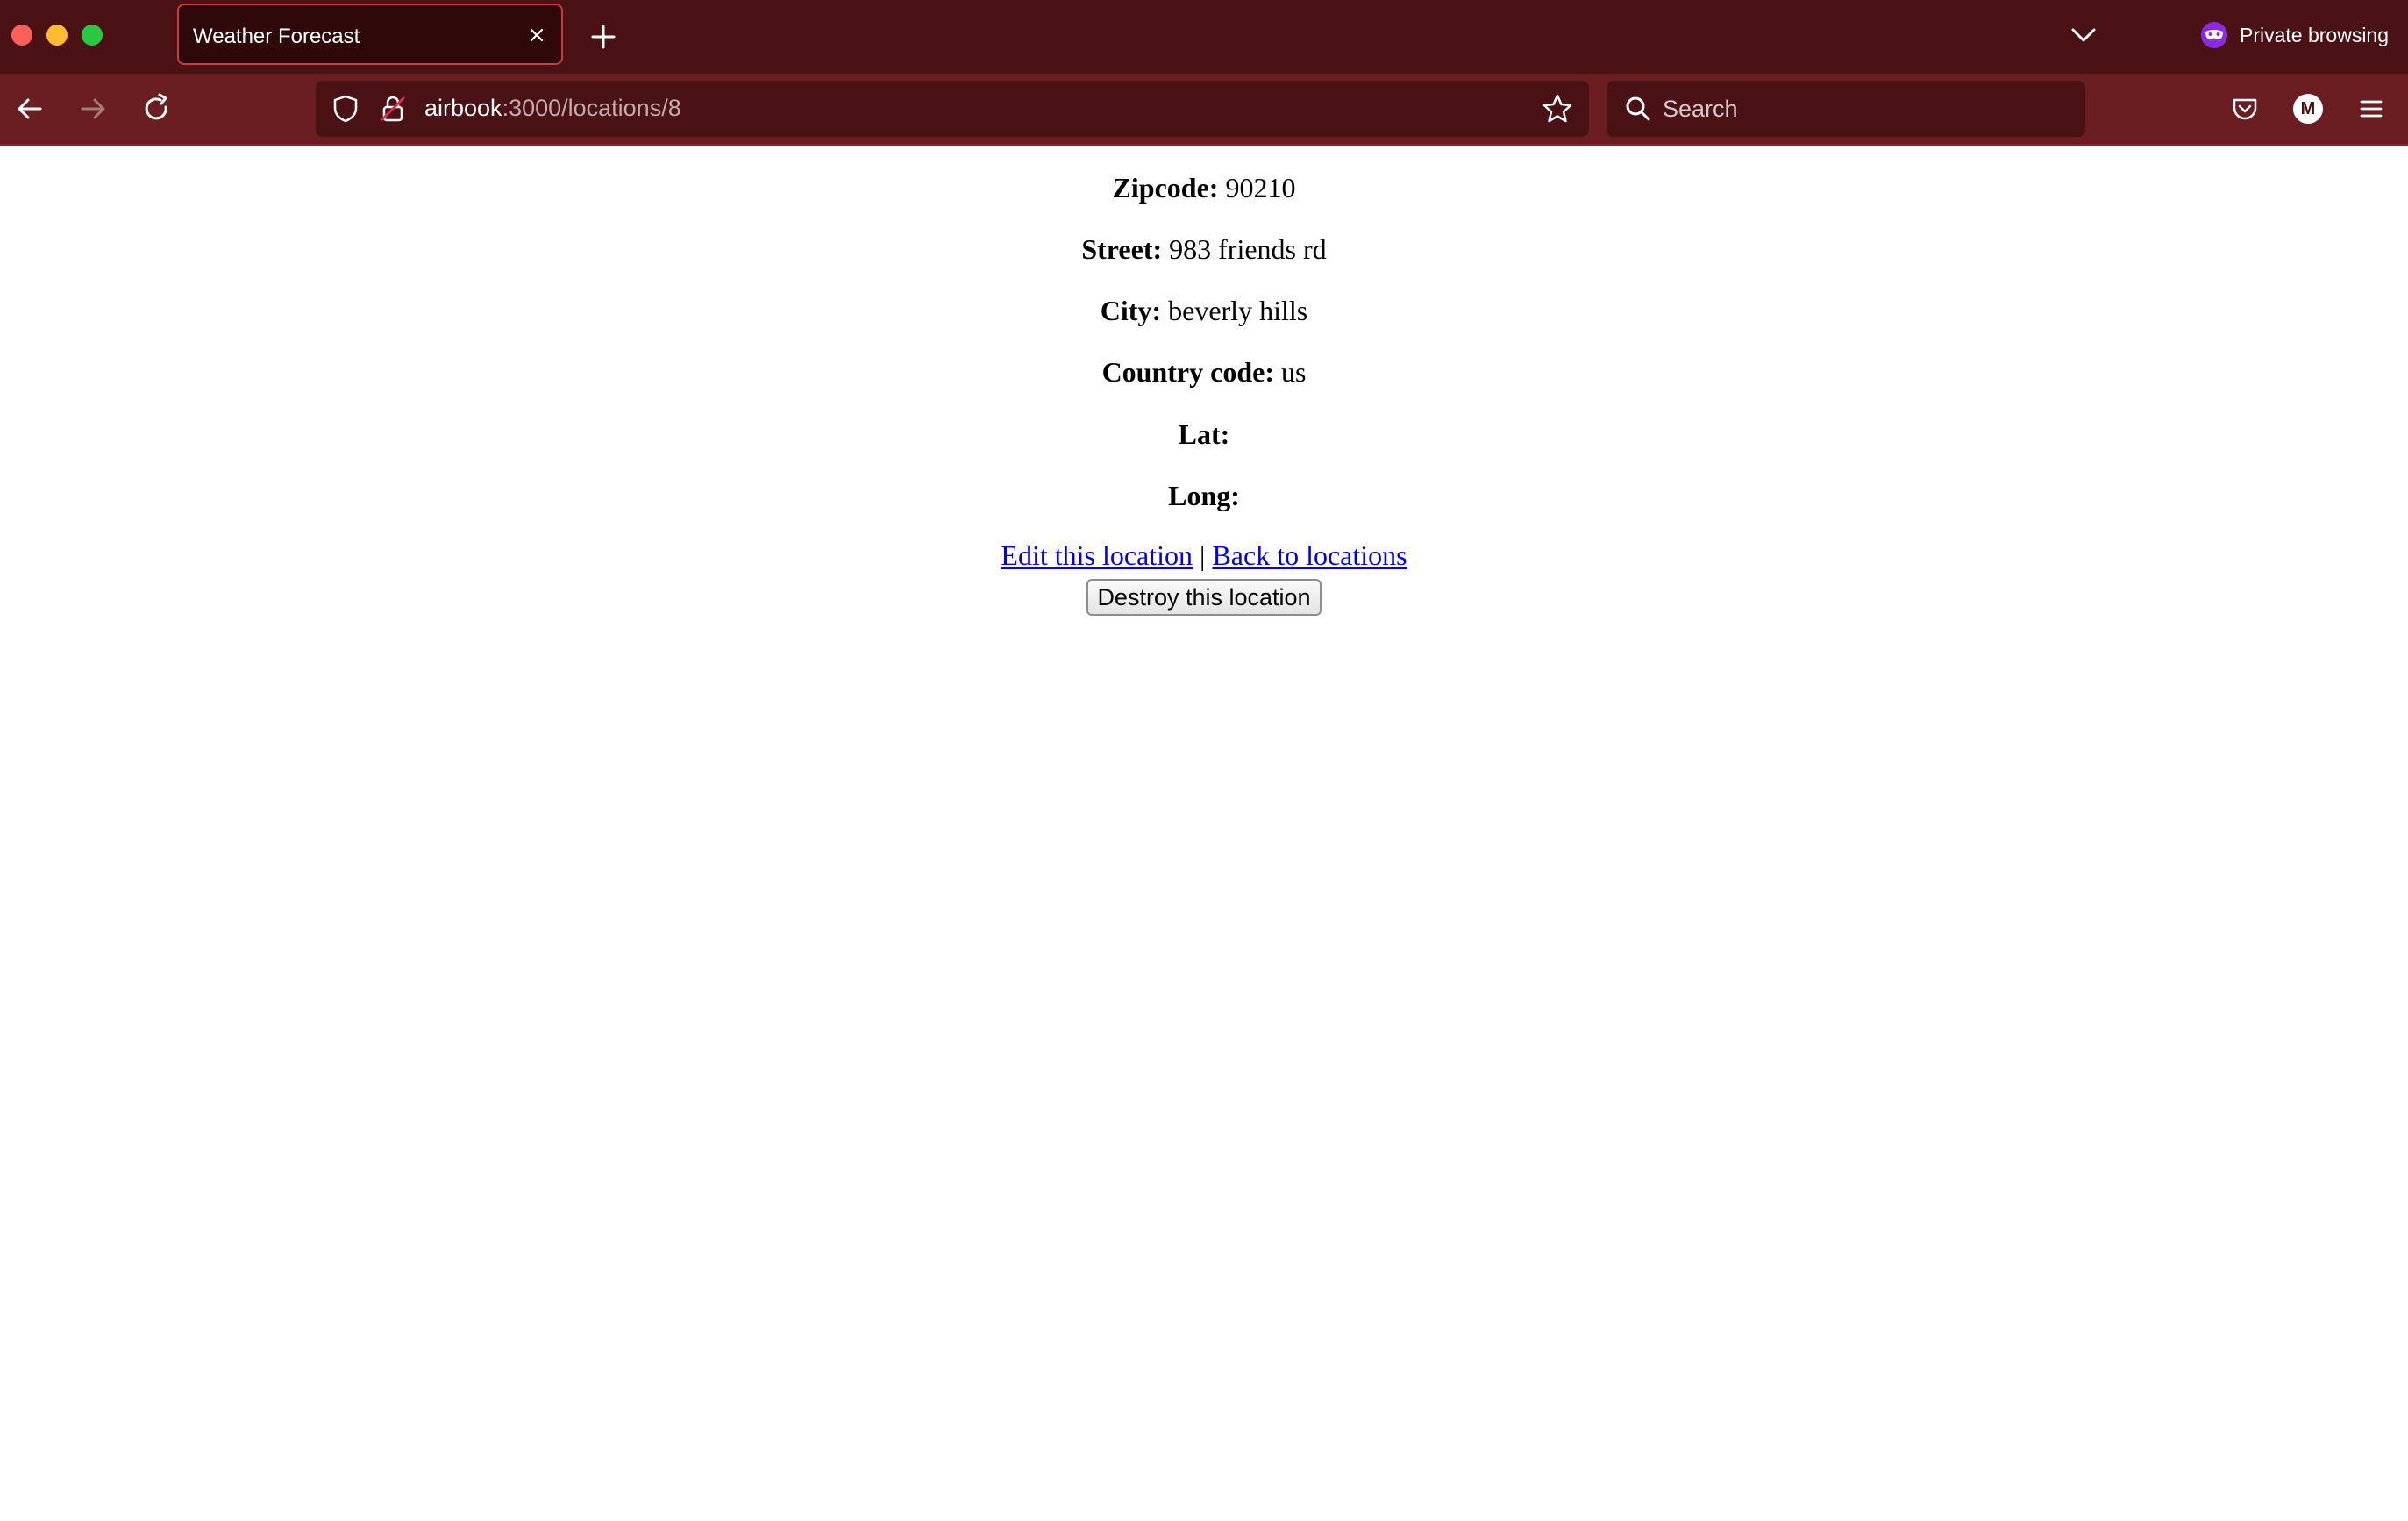 Image resolution: width=2408 pixels, height=1521 pixels. Describe the element at coordinates (1165, 188) in the screenshot. I see `zipcode-label: Zipcode:` at that location.